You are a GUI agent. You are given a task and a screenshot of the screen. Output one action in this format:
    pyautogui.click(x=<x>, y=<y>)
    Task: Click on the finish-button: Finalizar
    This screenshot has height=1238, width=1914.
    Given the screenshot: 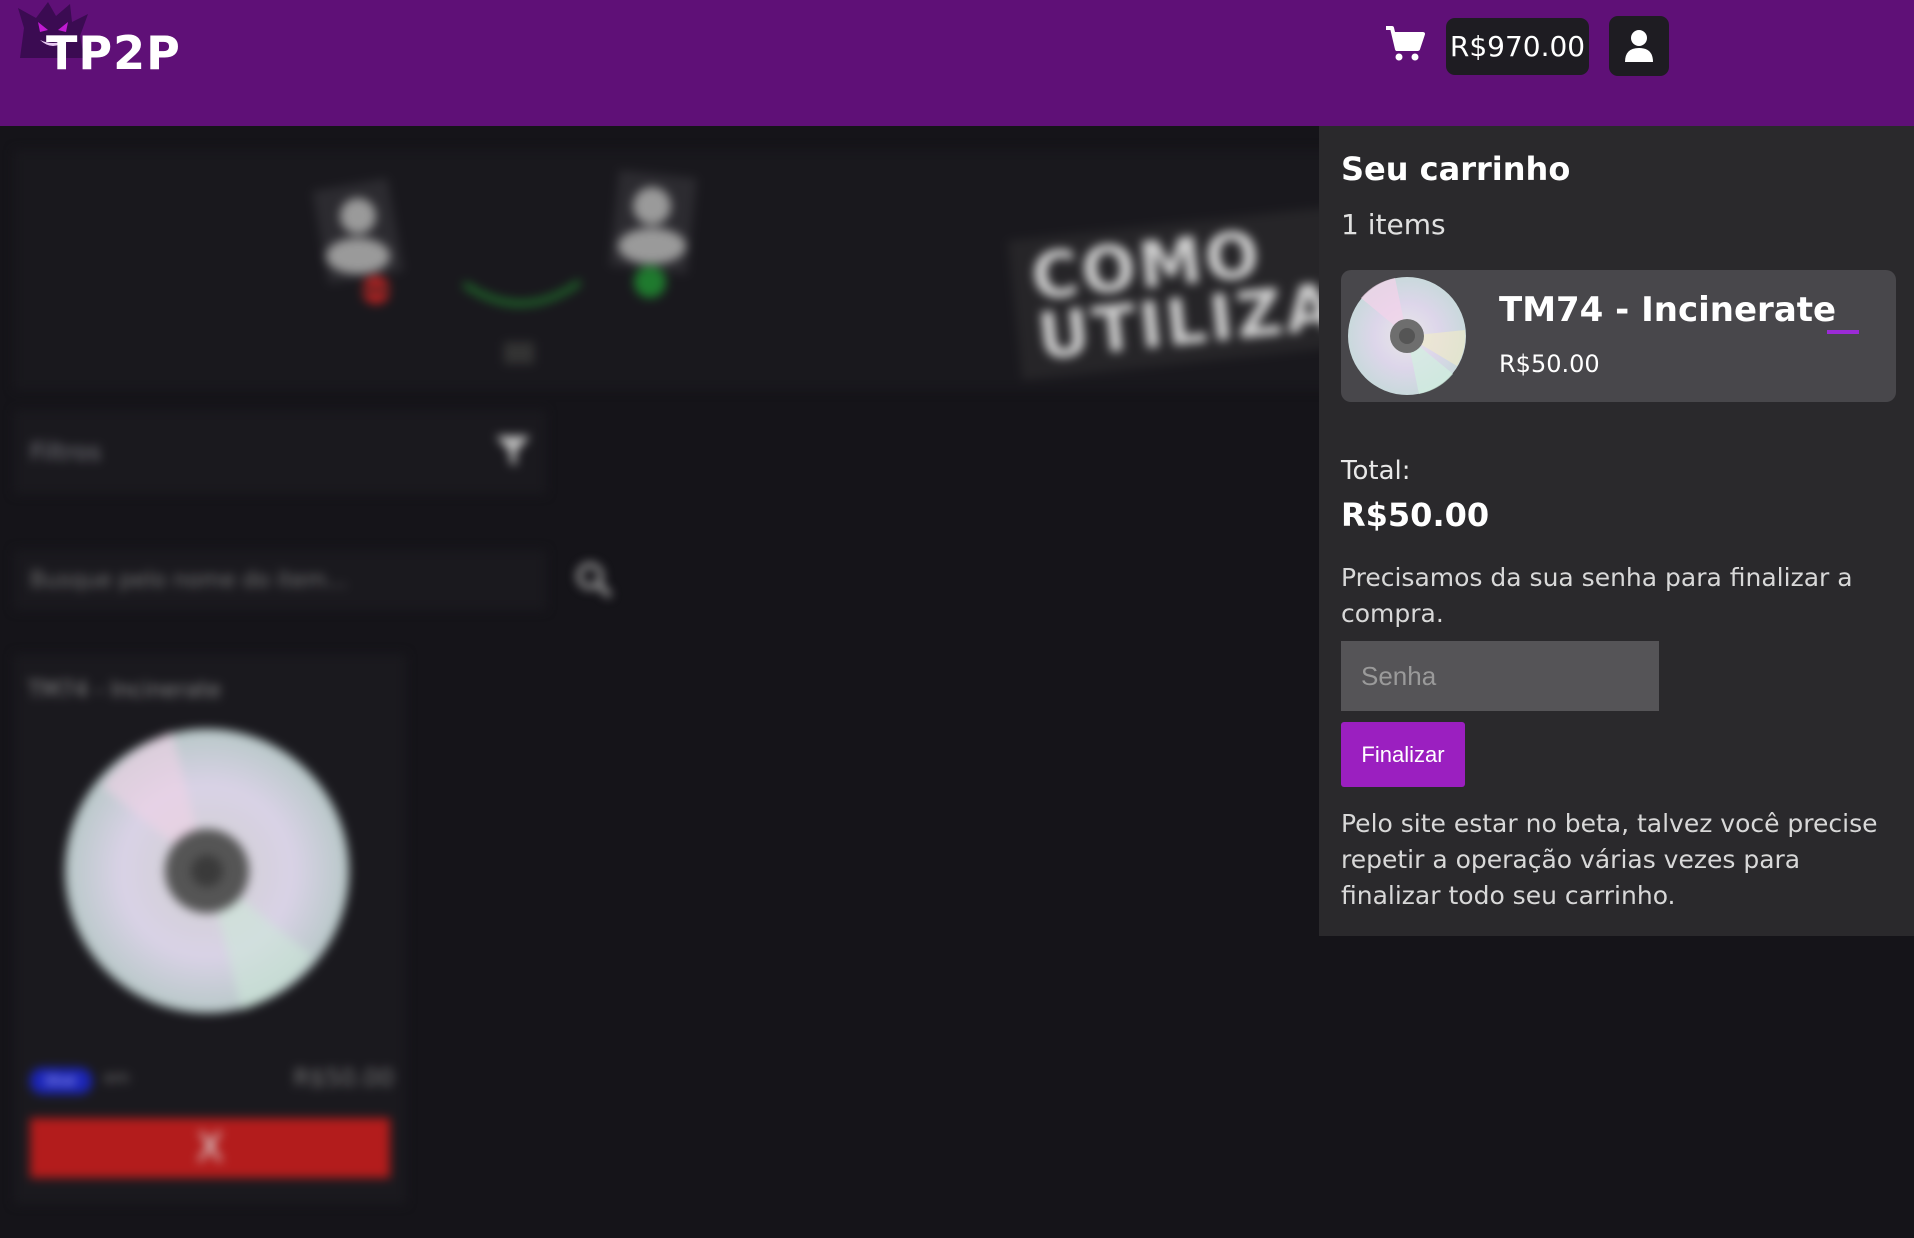 What is the action you would take?
    pyautogui.click(x=1403, y=754)
    